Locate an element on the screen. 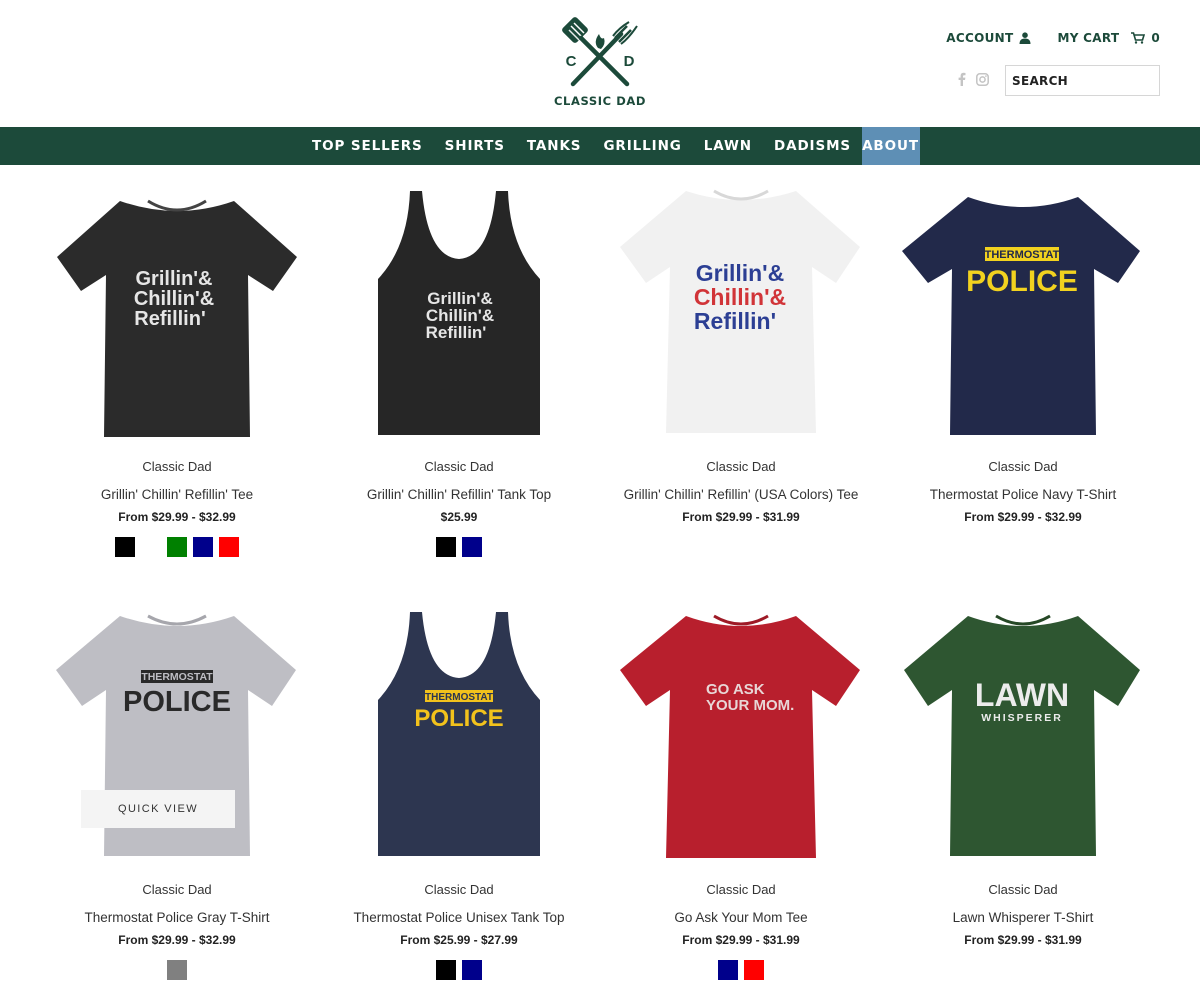 The image size is (1200, 998). social-links is located at coordinates (973, 79).